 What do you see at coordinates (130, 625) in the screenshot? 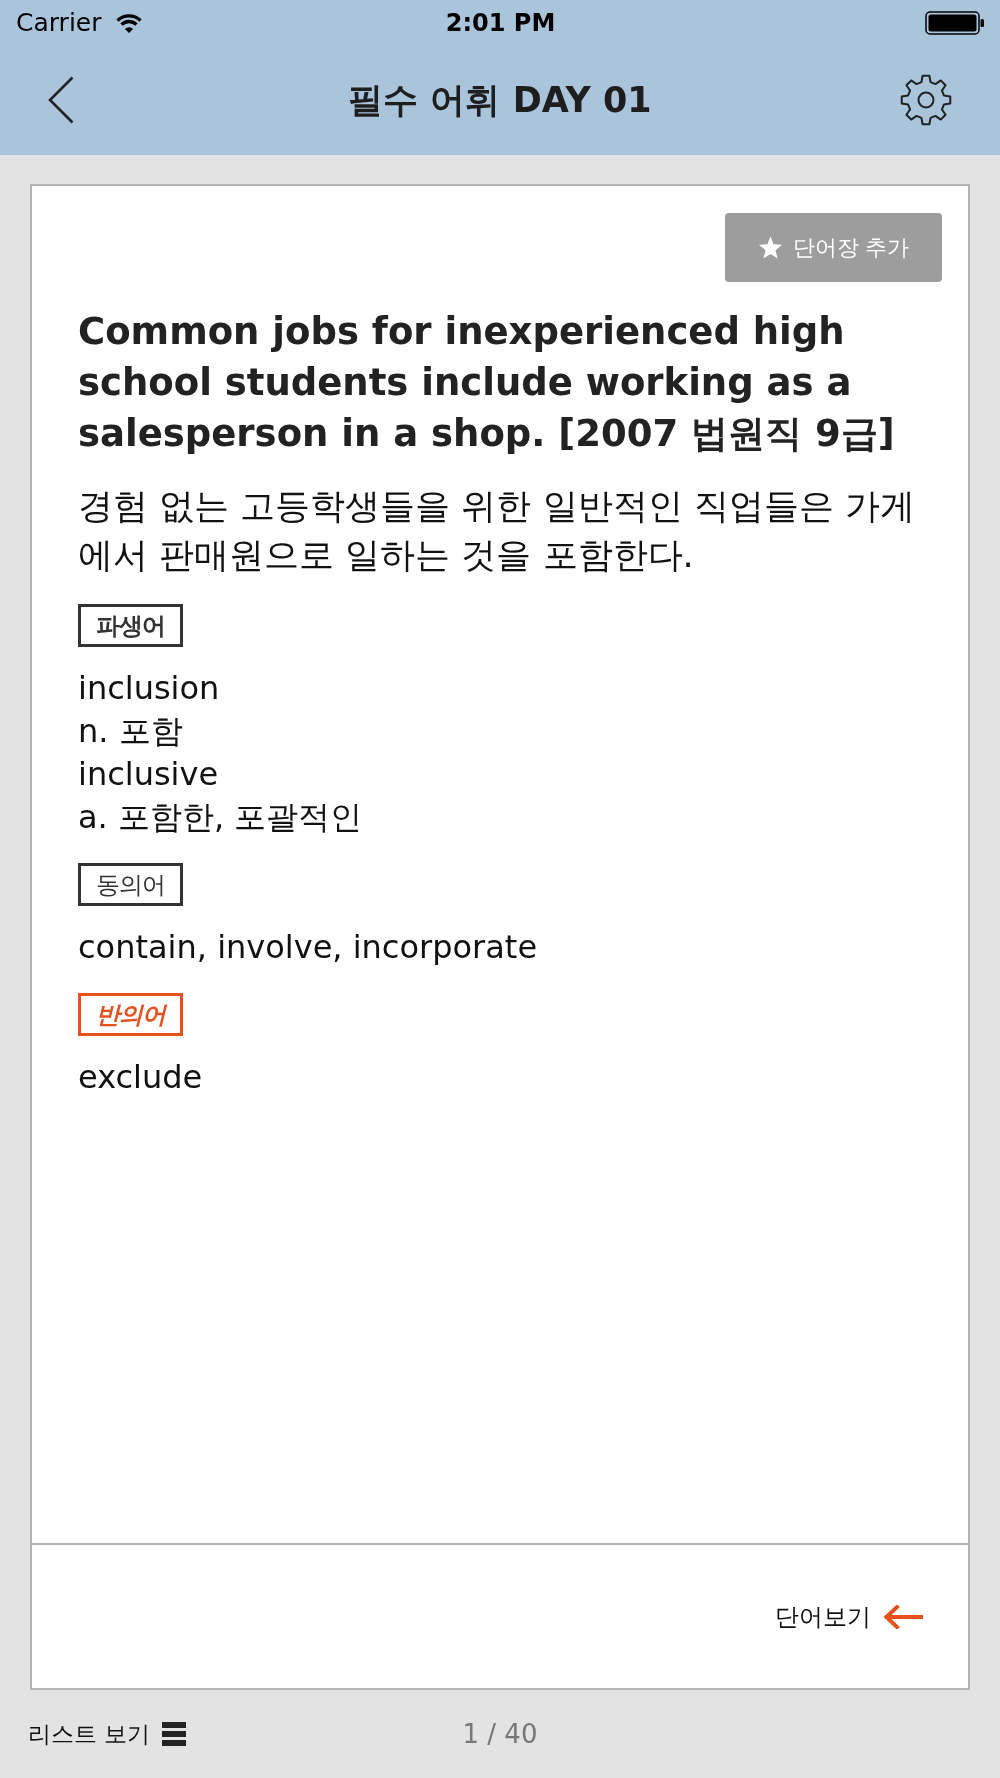
I see `category-label: 파생어` at bounding box center [130, 625].